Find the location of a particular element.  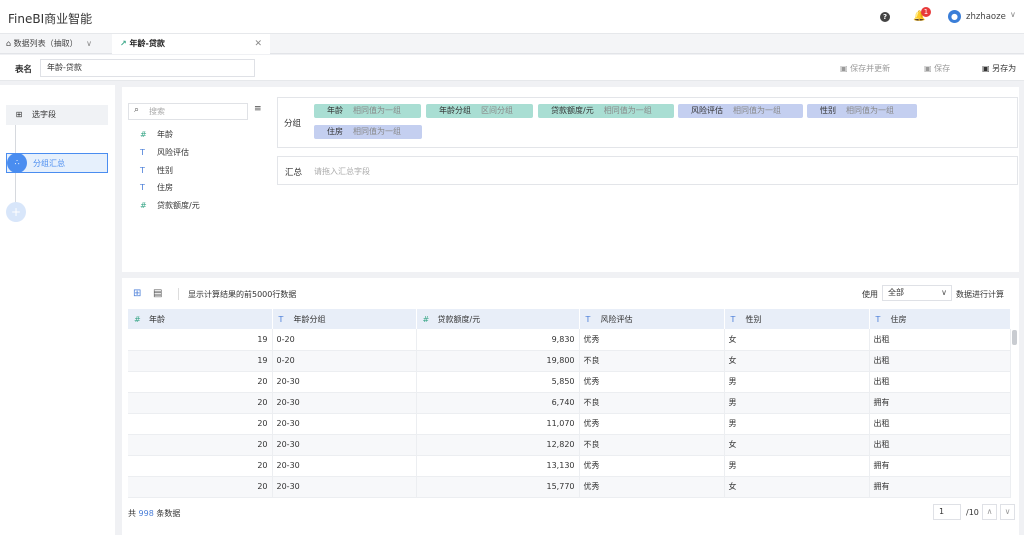

prev-page-button: ∧ is located at coordinates (989, 512).